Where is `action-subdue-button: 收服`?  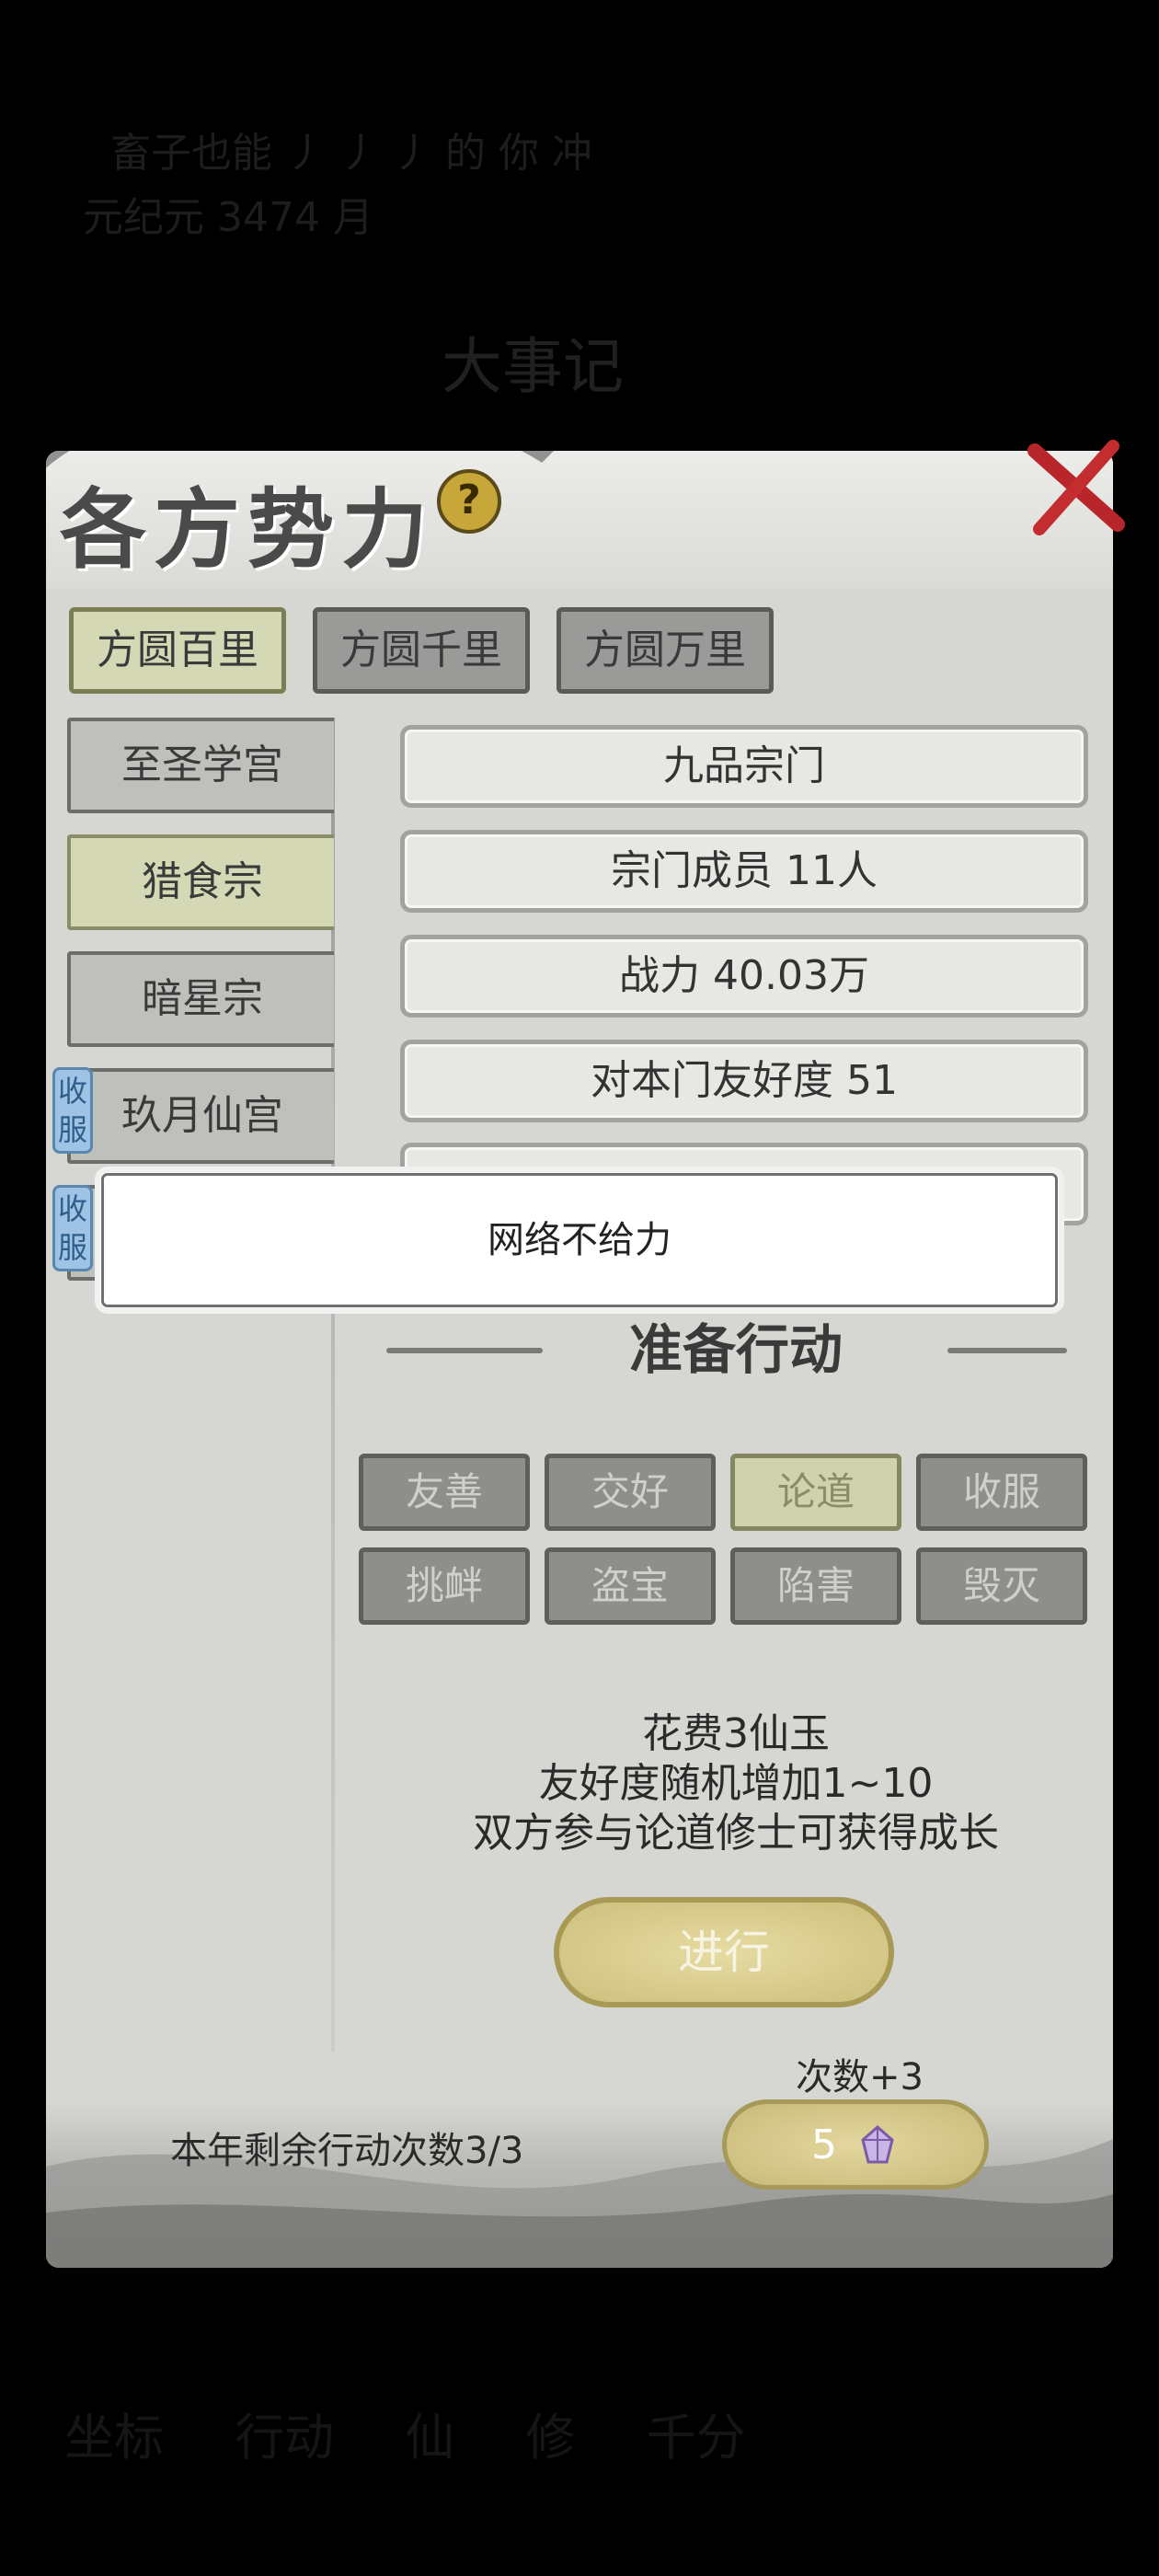 action-subdue-button: 收服 is located at coordinates (1001, 1492).